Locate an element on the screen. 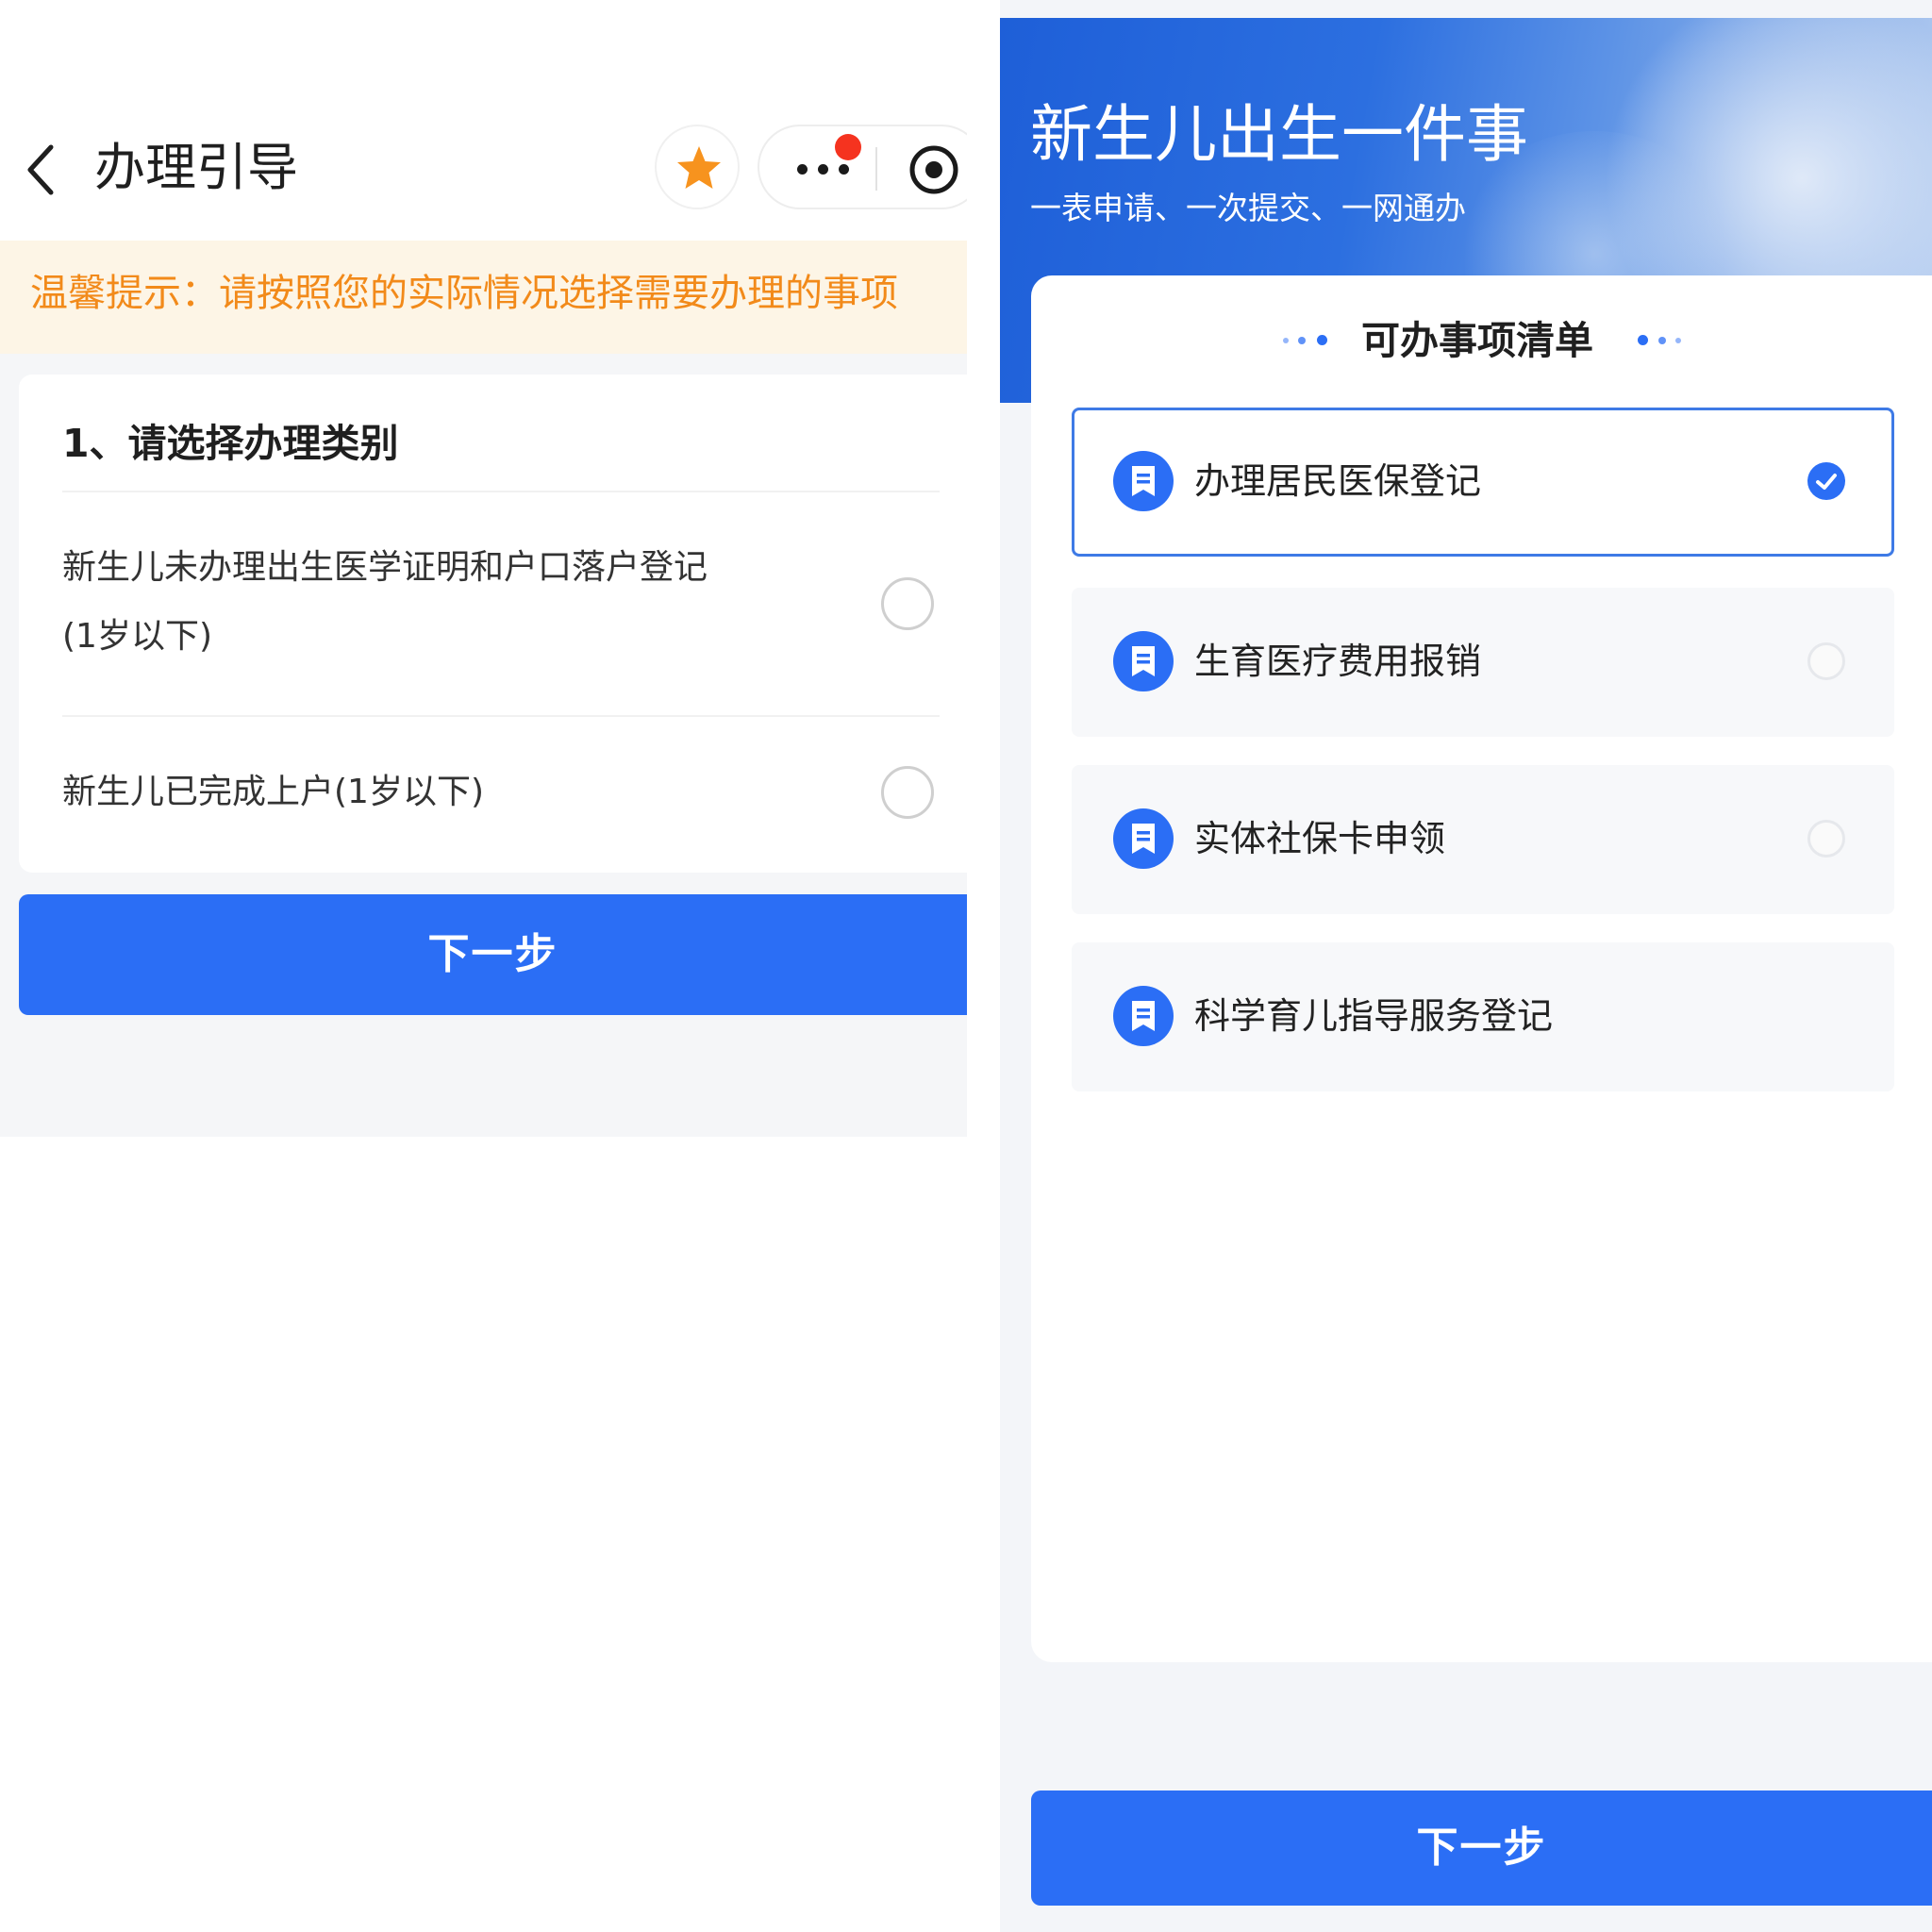  capsule-divider is located at coordinates (876, 169).